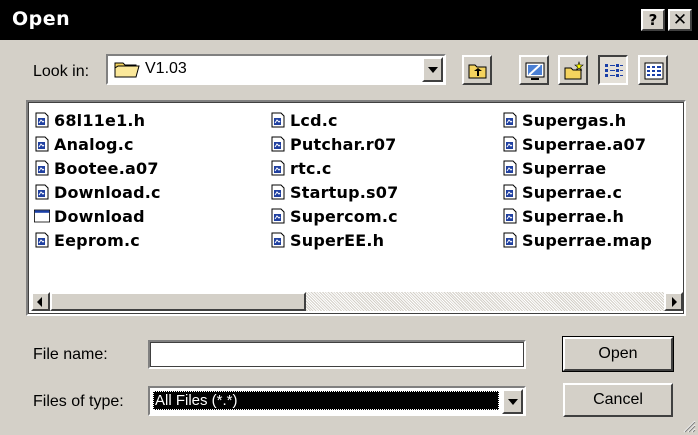 This screenshot has width=698, height=435. I want to click on look-in-value: V1.03, so click(166, 68).